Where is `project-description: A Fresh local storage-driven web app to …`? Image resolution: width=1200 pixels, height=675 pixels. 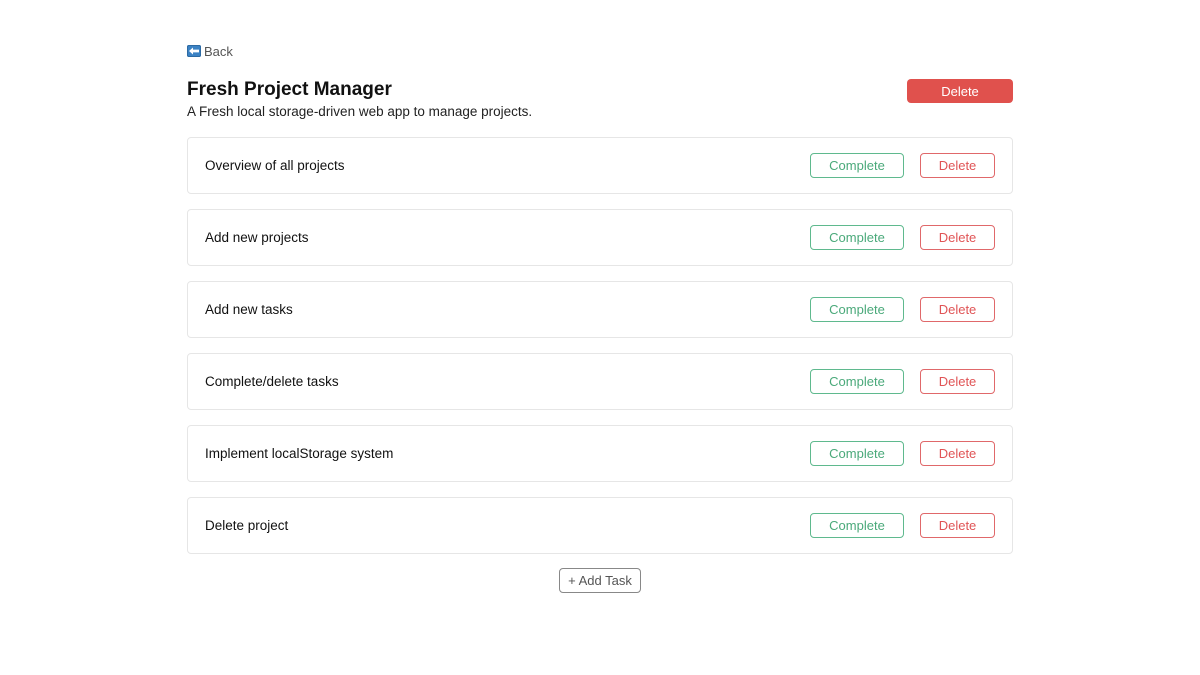 project-description: A Fresh local storage-driven web app to … is located at coordinates (360, 111).